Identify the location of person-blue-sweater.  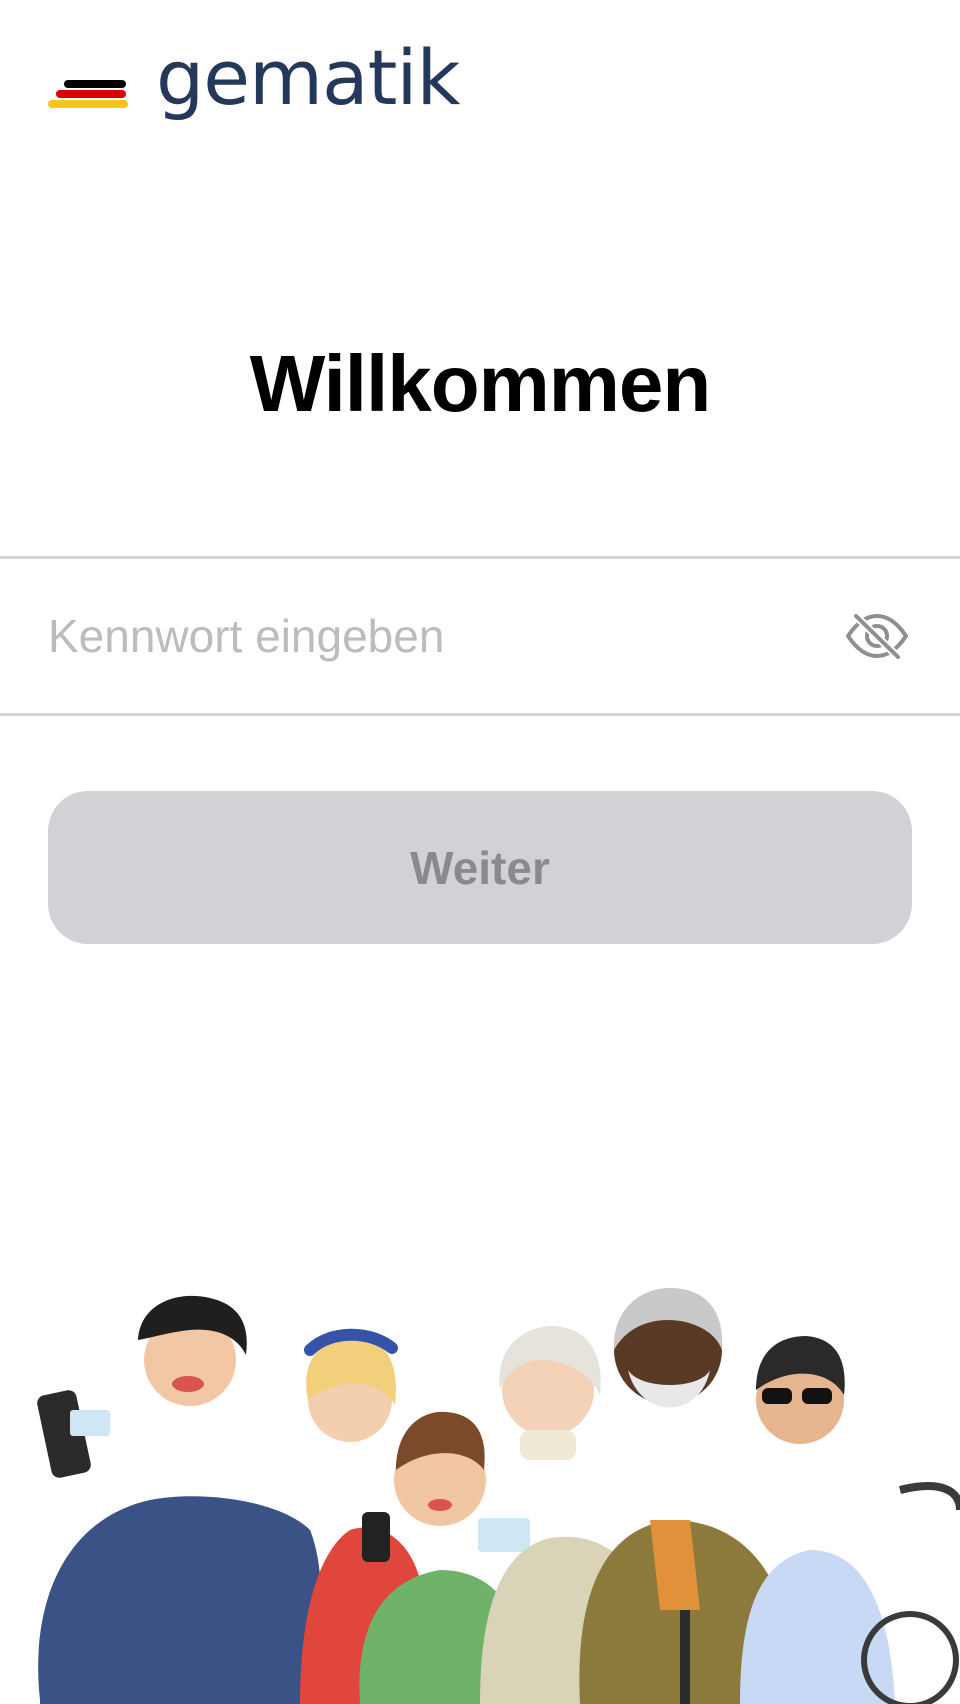
(179, 1499).